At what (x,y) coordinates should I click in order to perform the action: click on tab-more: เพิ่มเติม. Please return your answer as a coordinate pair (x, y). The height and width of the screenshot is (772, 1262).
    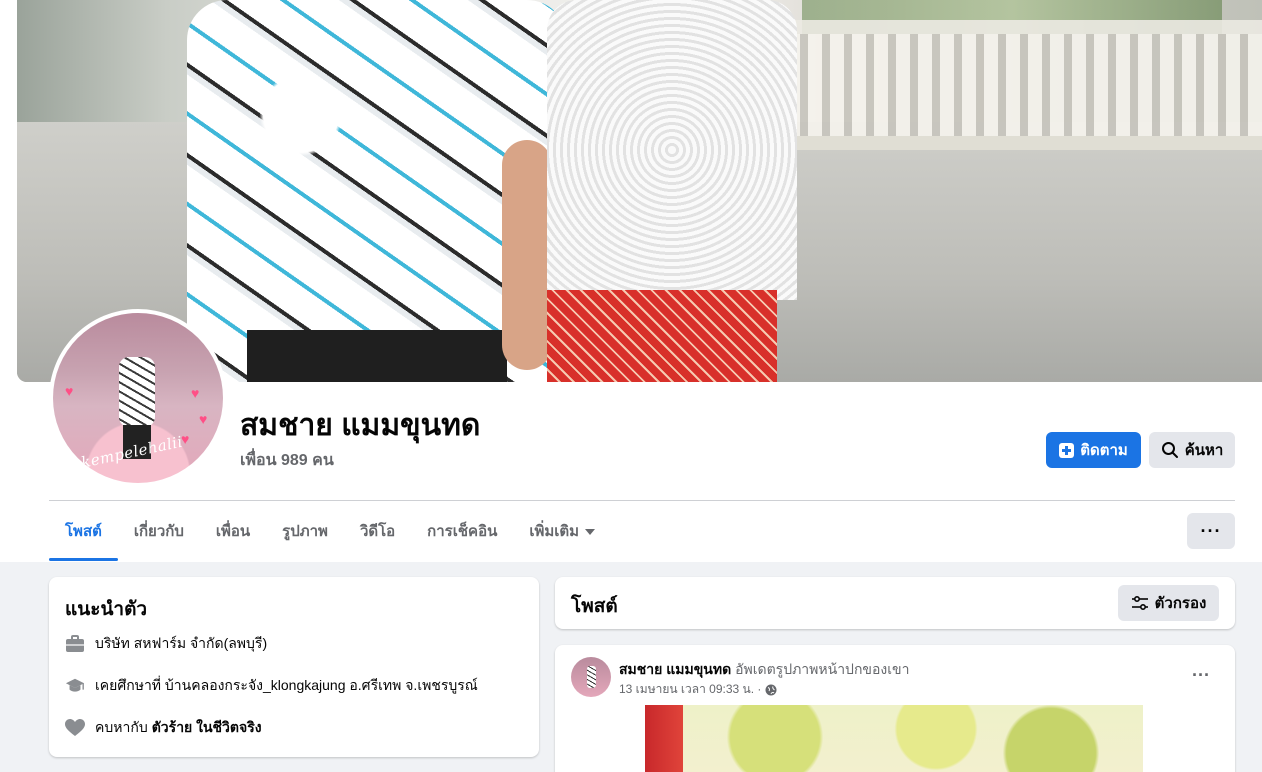
    Looking at the image, I should click on (562, 531).